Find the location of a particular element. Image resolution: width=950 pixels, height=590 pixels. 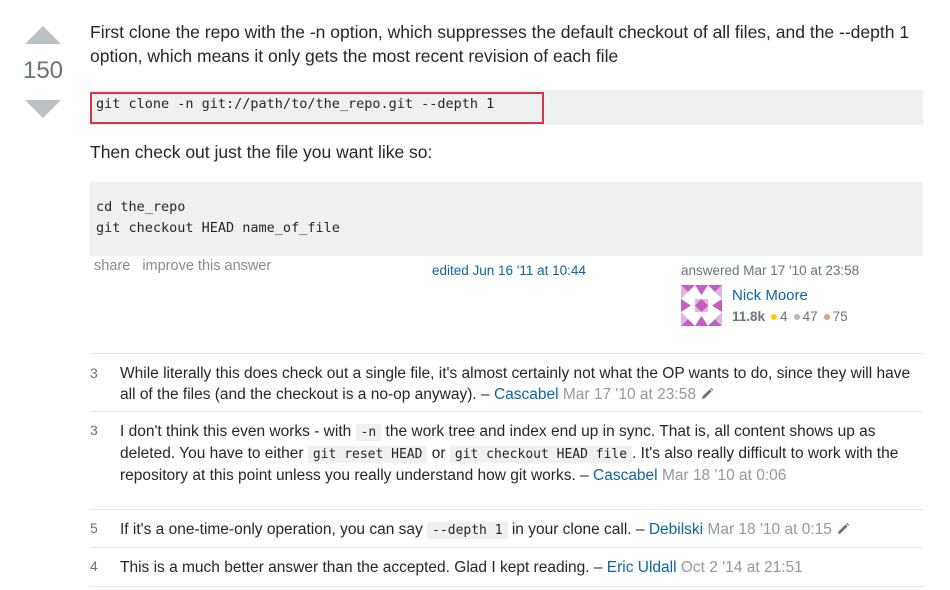

code-block-background is located at coordinates (506, 219).